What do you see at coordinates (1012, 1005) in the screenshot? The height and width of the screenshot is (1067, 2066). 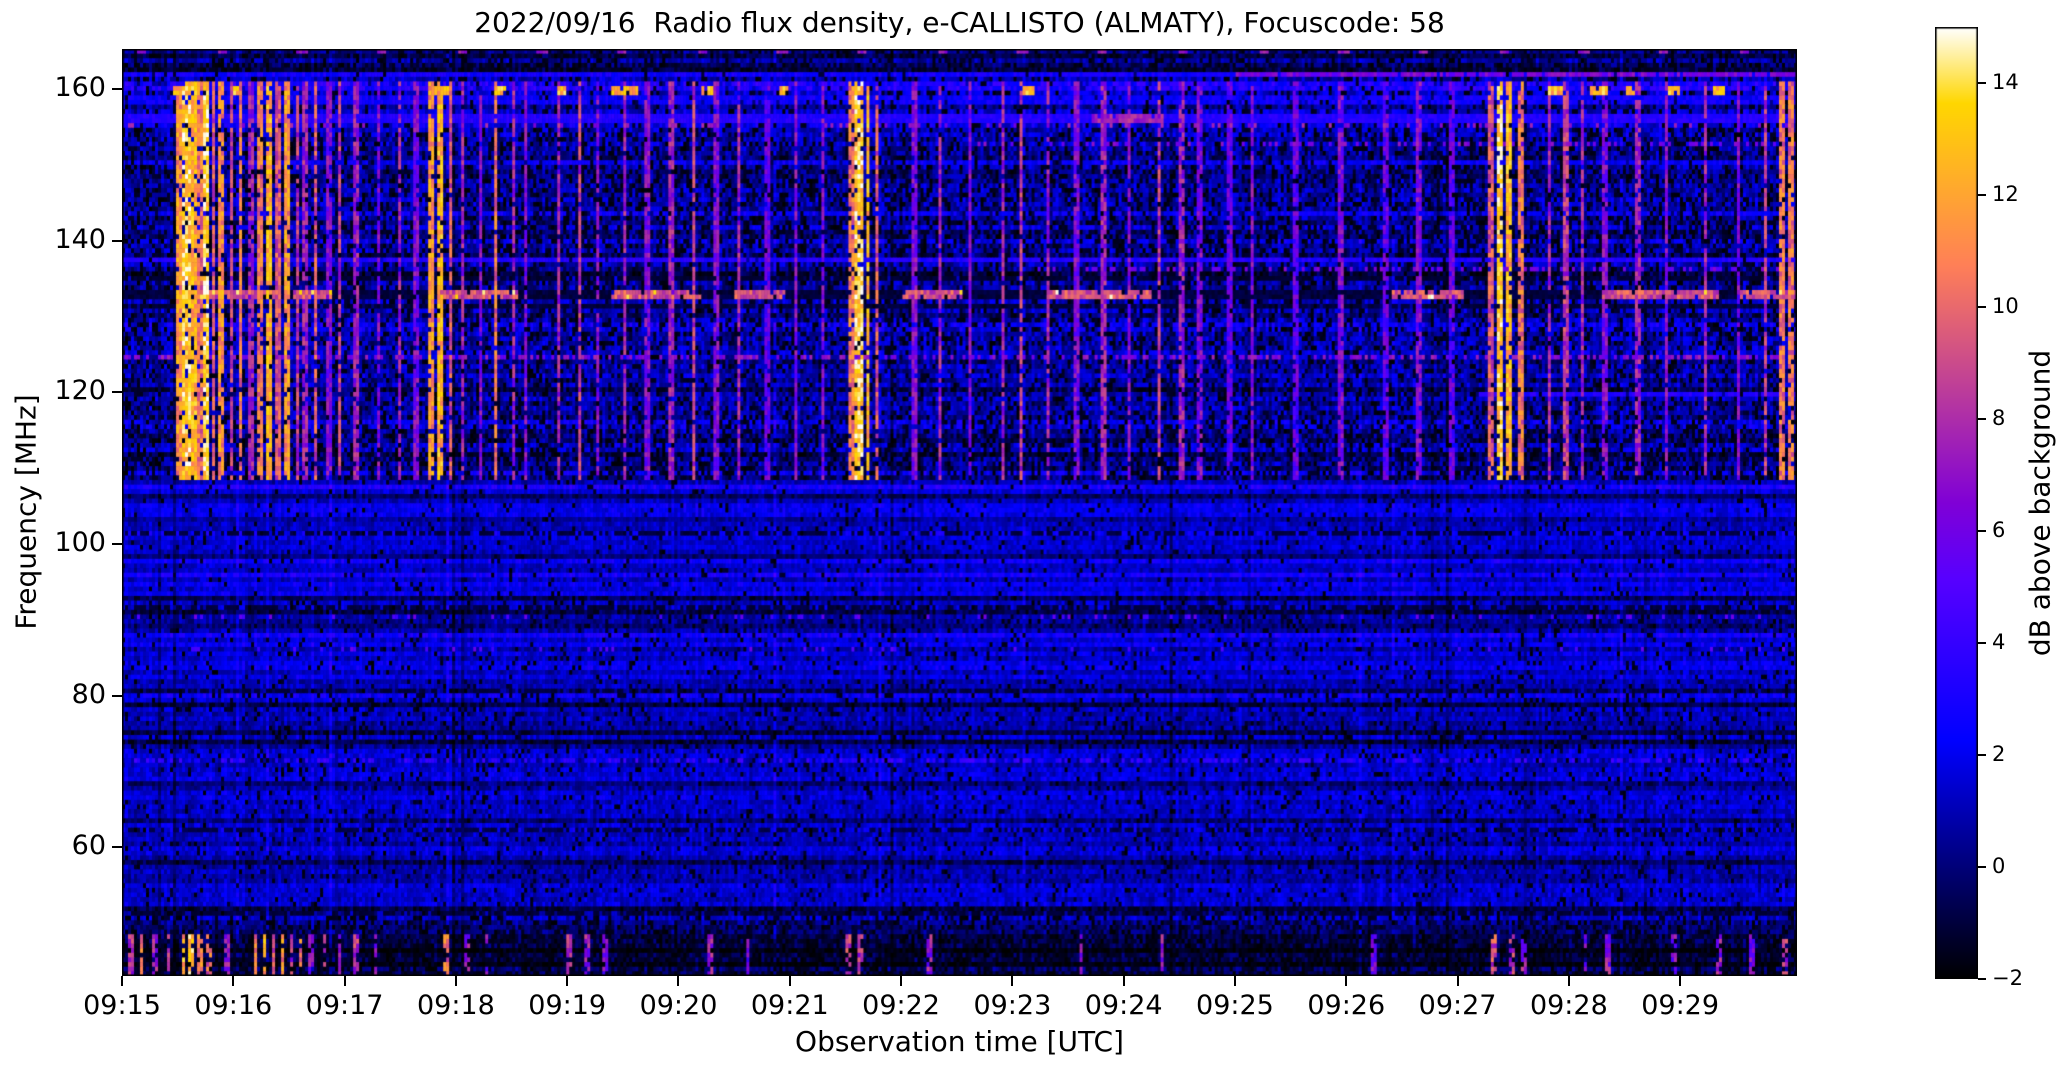 I see `x-tick-label: 09:23` at bounding box center [1012, 1005].